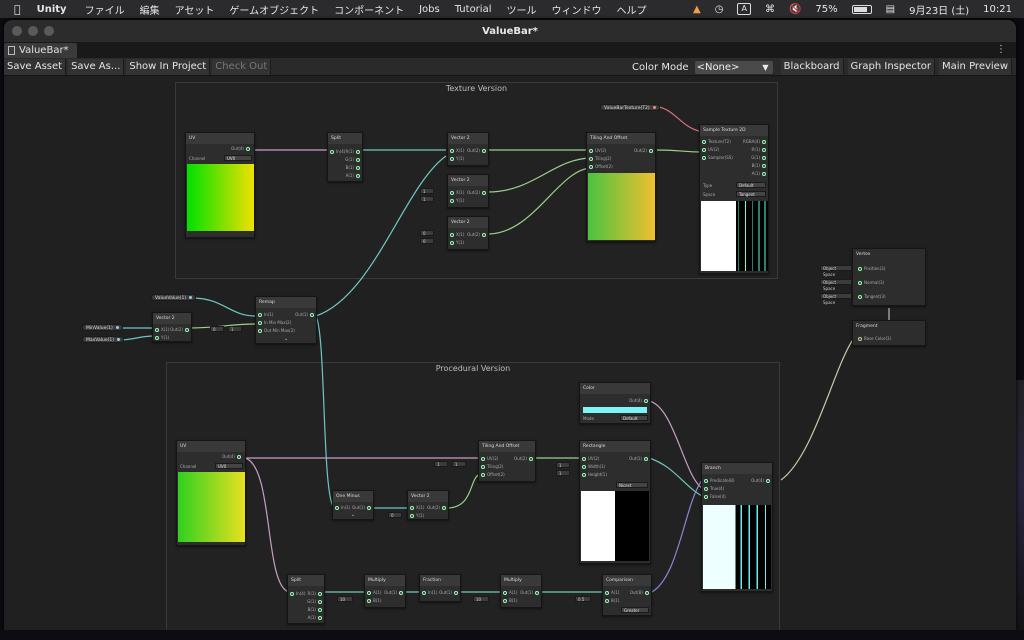 This screenshot has height=640, width=1024. Describe the element at coordinates (871, 297) in the screenshot. I see `port-tangent: Tangent(3)` at that location.